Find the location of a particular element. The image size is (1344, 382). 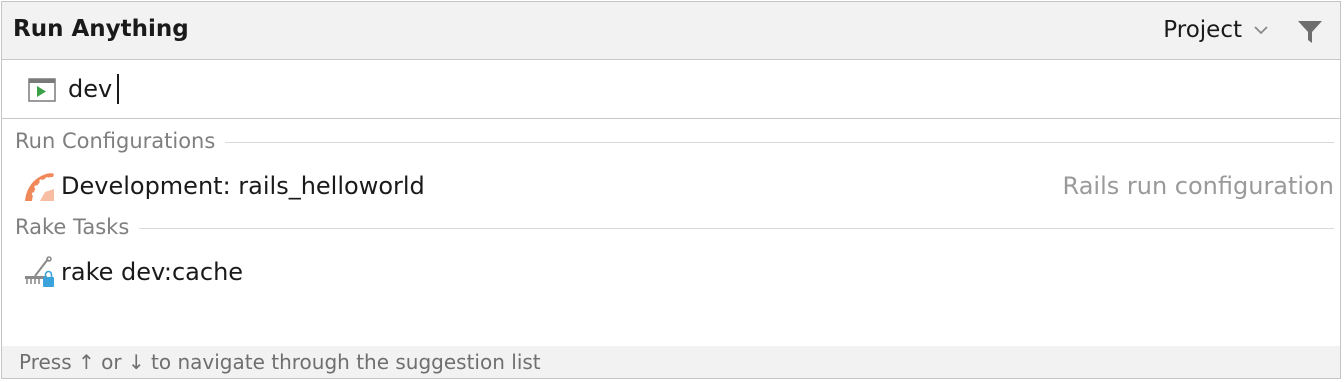

list-item-rake-dev-cache: rake dev:cache is located at coordinates (671, 272).